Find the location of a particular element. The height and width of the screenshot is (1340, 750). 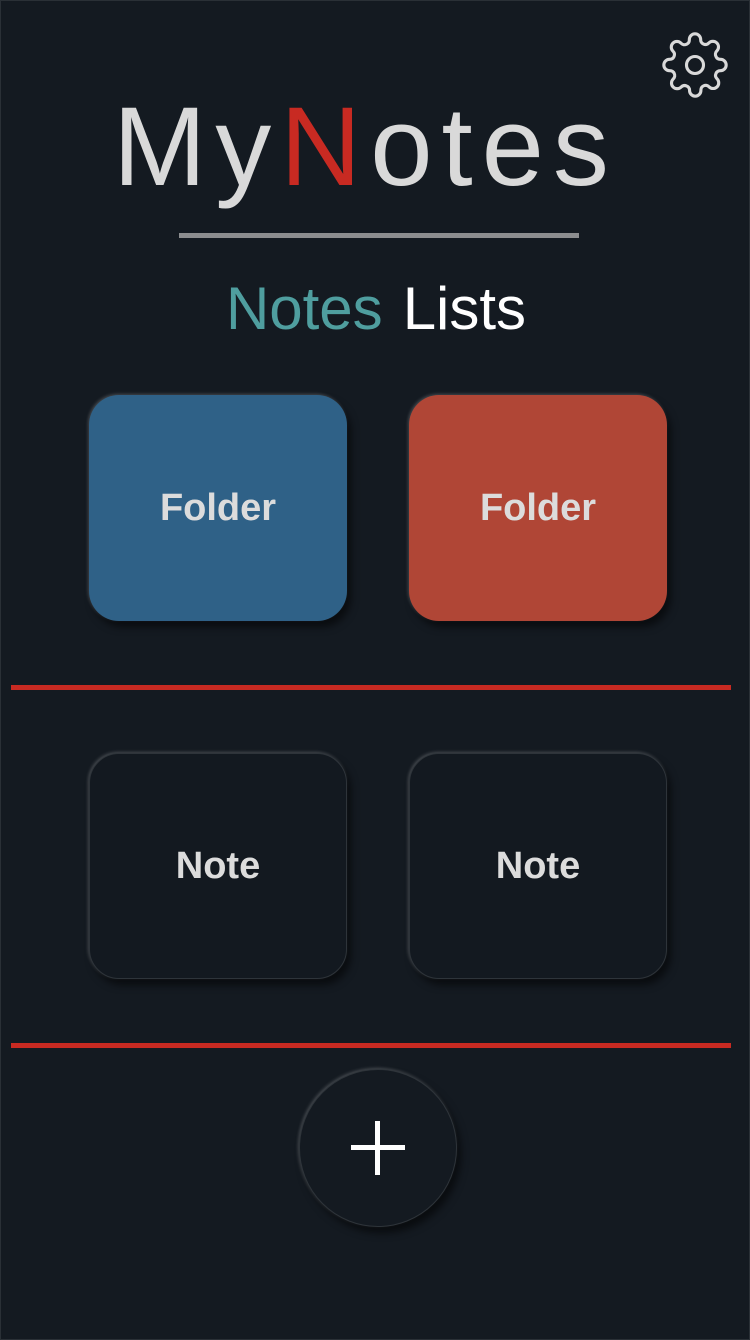

folder-card-blue: Folder is located at coordinates (218, 508).